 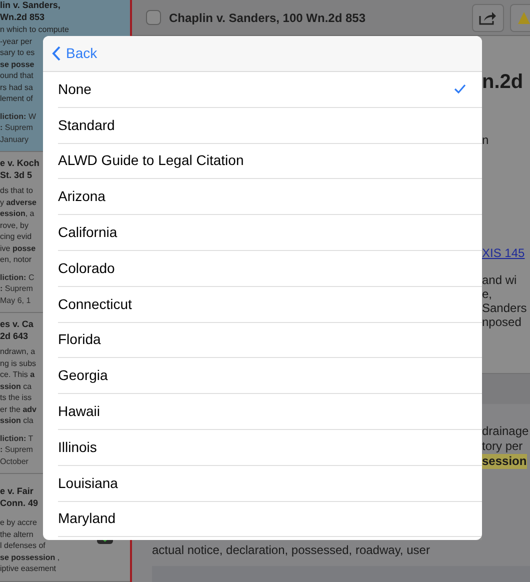 What do you see at coordinates (14, 336) in the screenshot?
I see `result-title: 2d 643` at bounding box center [14, 336].